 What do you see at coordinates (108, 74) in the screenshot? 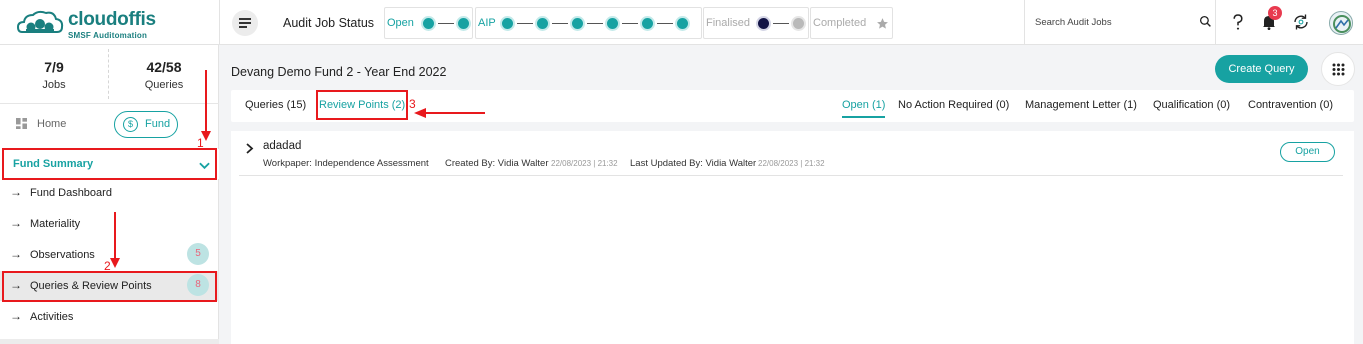
I see `stats-divider` at bounding box center [108, 74].